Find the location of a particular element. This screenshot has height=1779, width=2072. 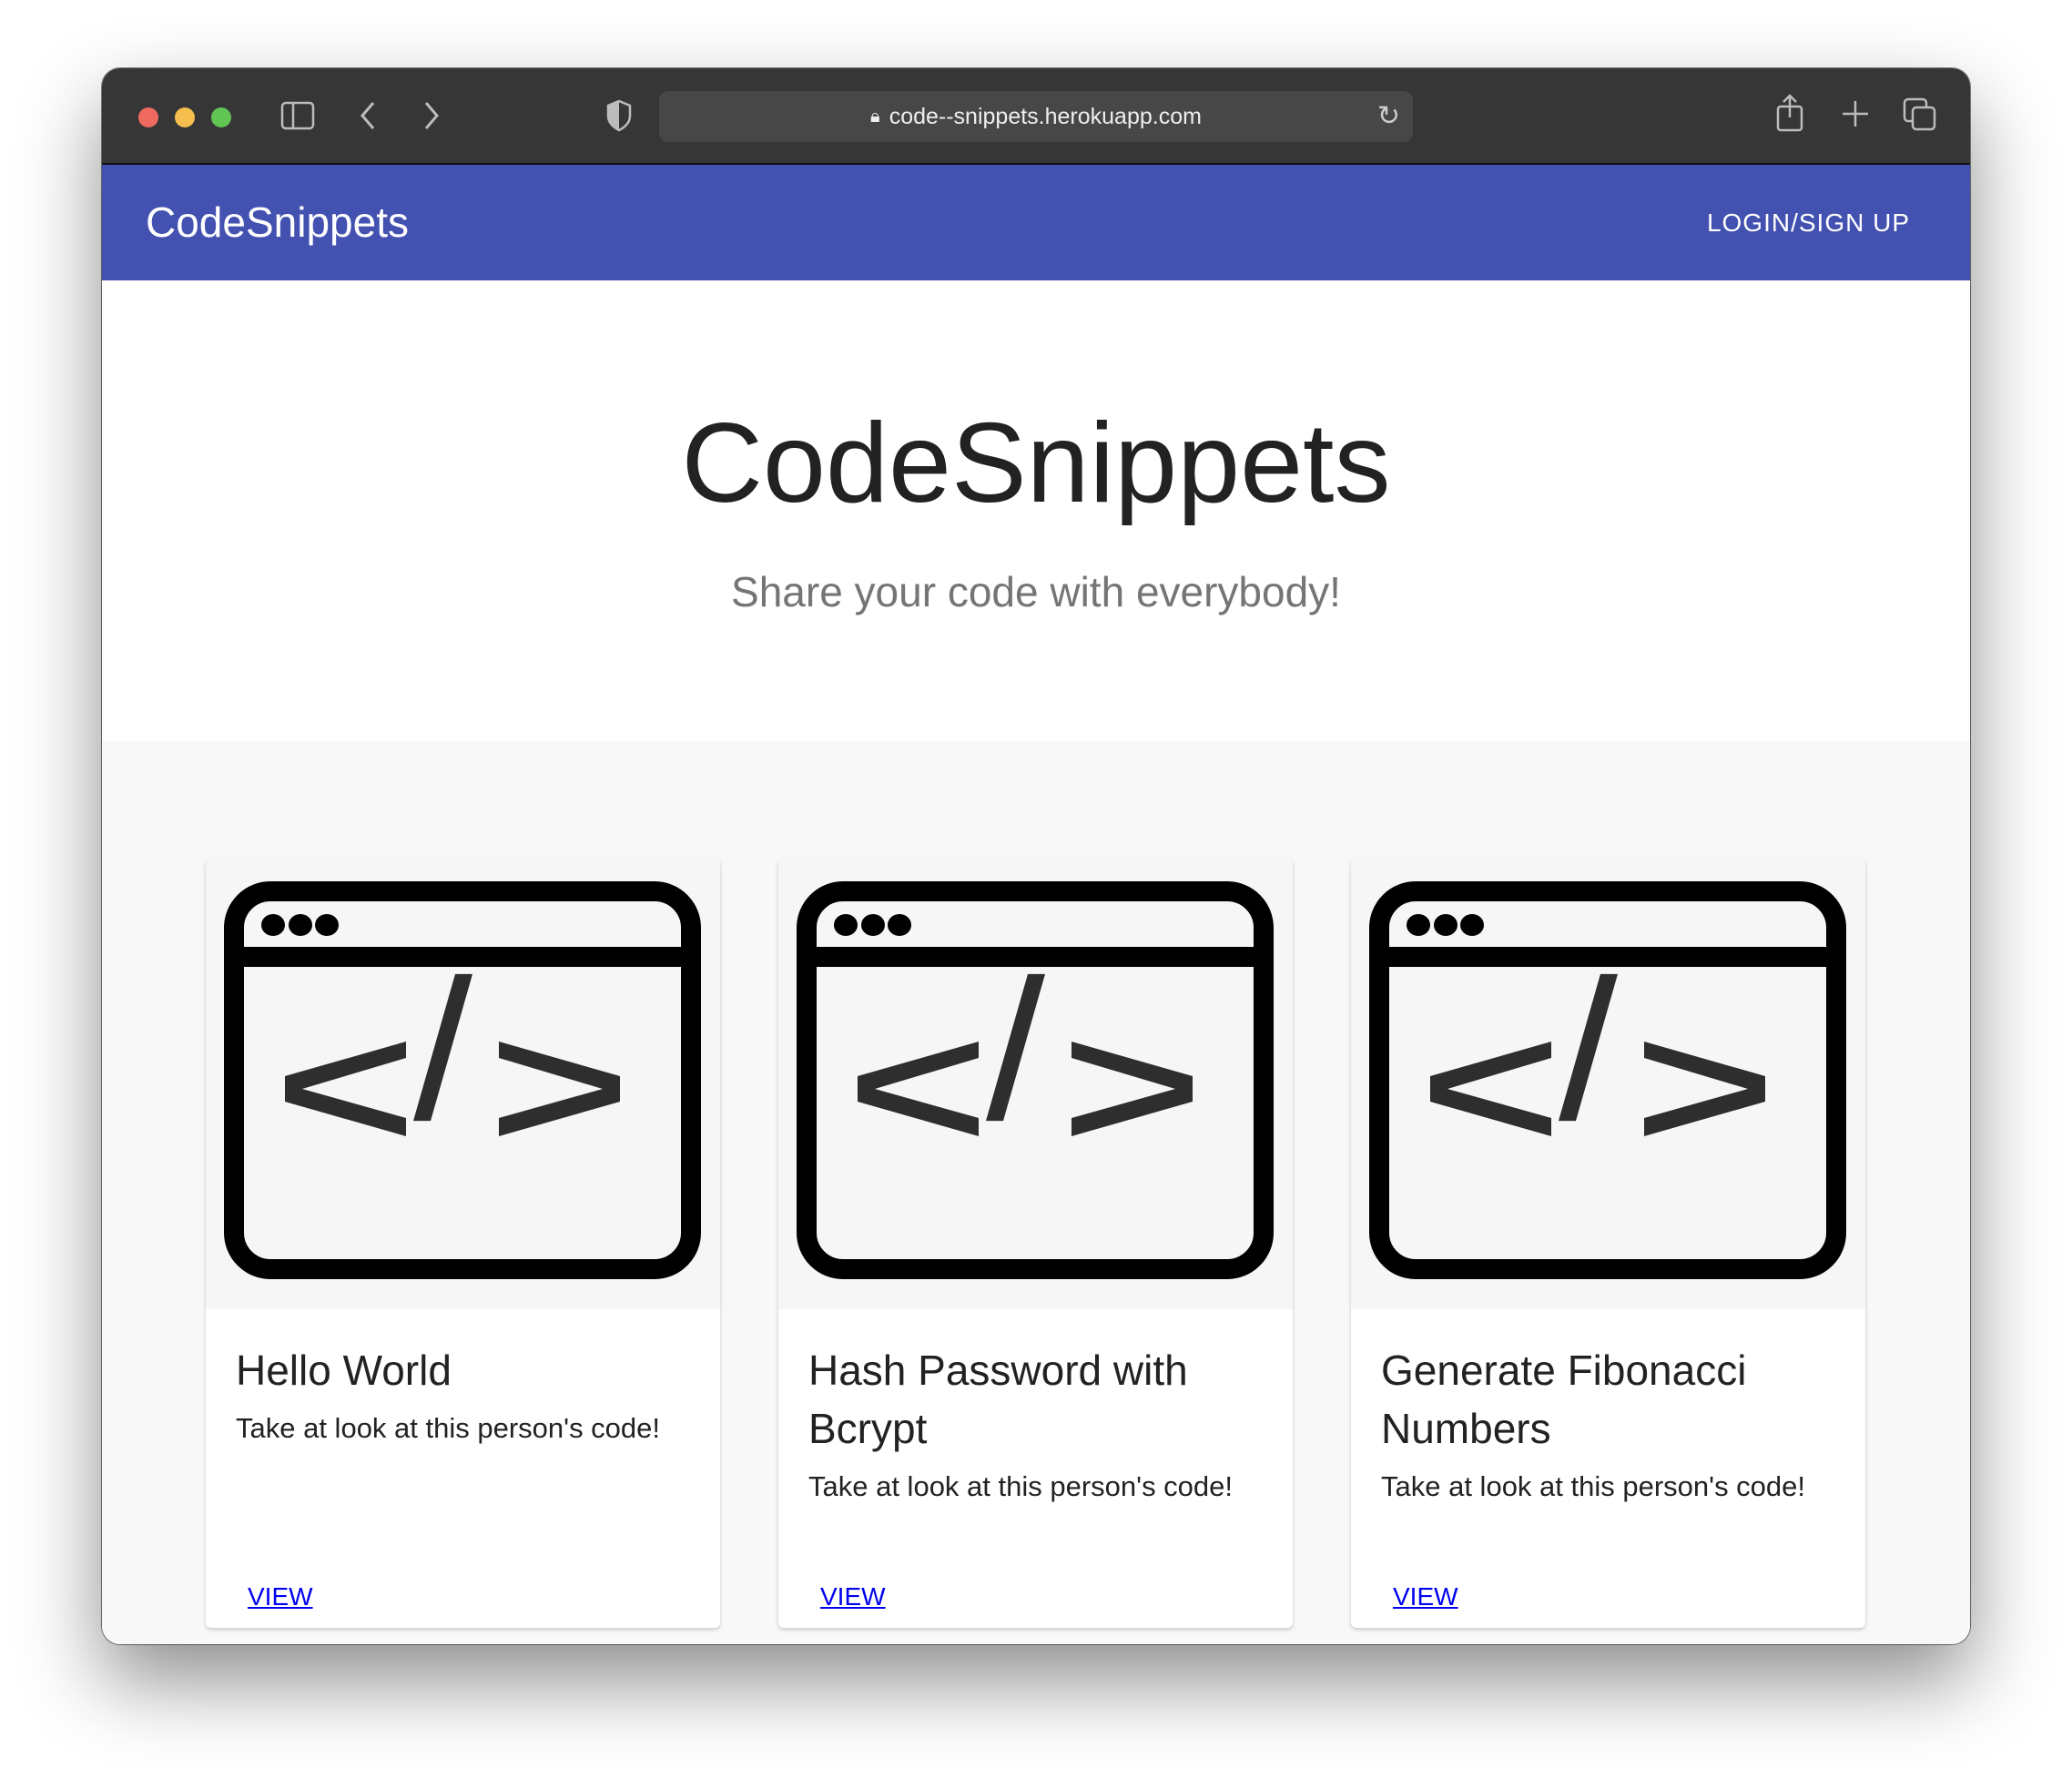

browser-toolbar: 🔒︎ code--snippets.herokuapp.com ↻ is located at coordinates (1036, 116).